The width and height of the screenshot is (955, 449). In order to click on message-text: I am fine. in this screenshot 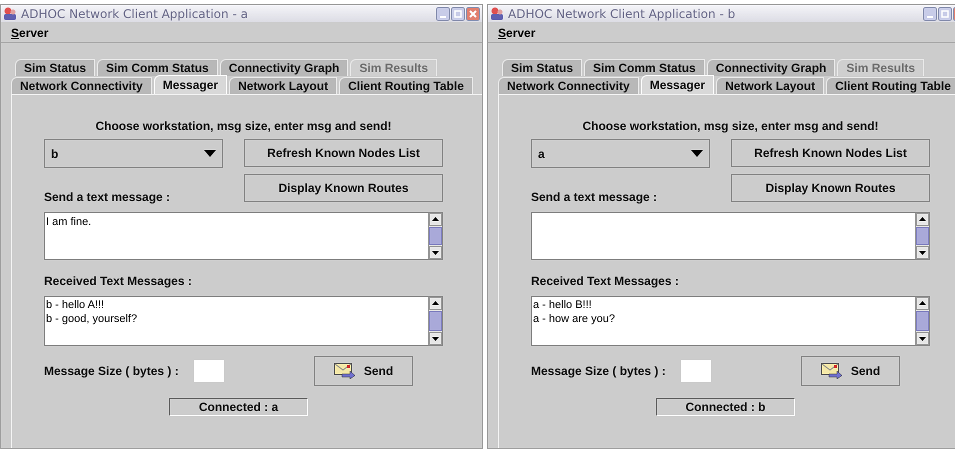, I will do `click(69, 222)`.